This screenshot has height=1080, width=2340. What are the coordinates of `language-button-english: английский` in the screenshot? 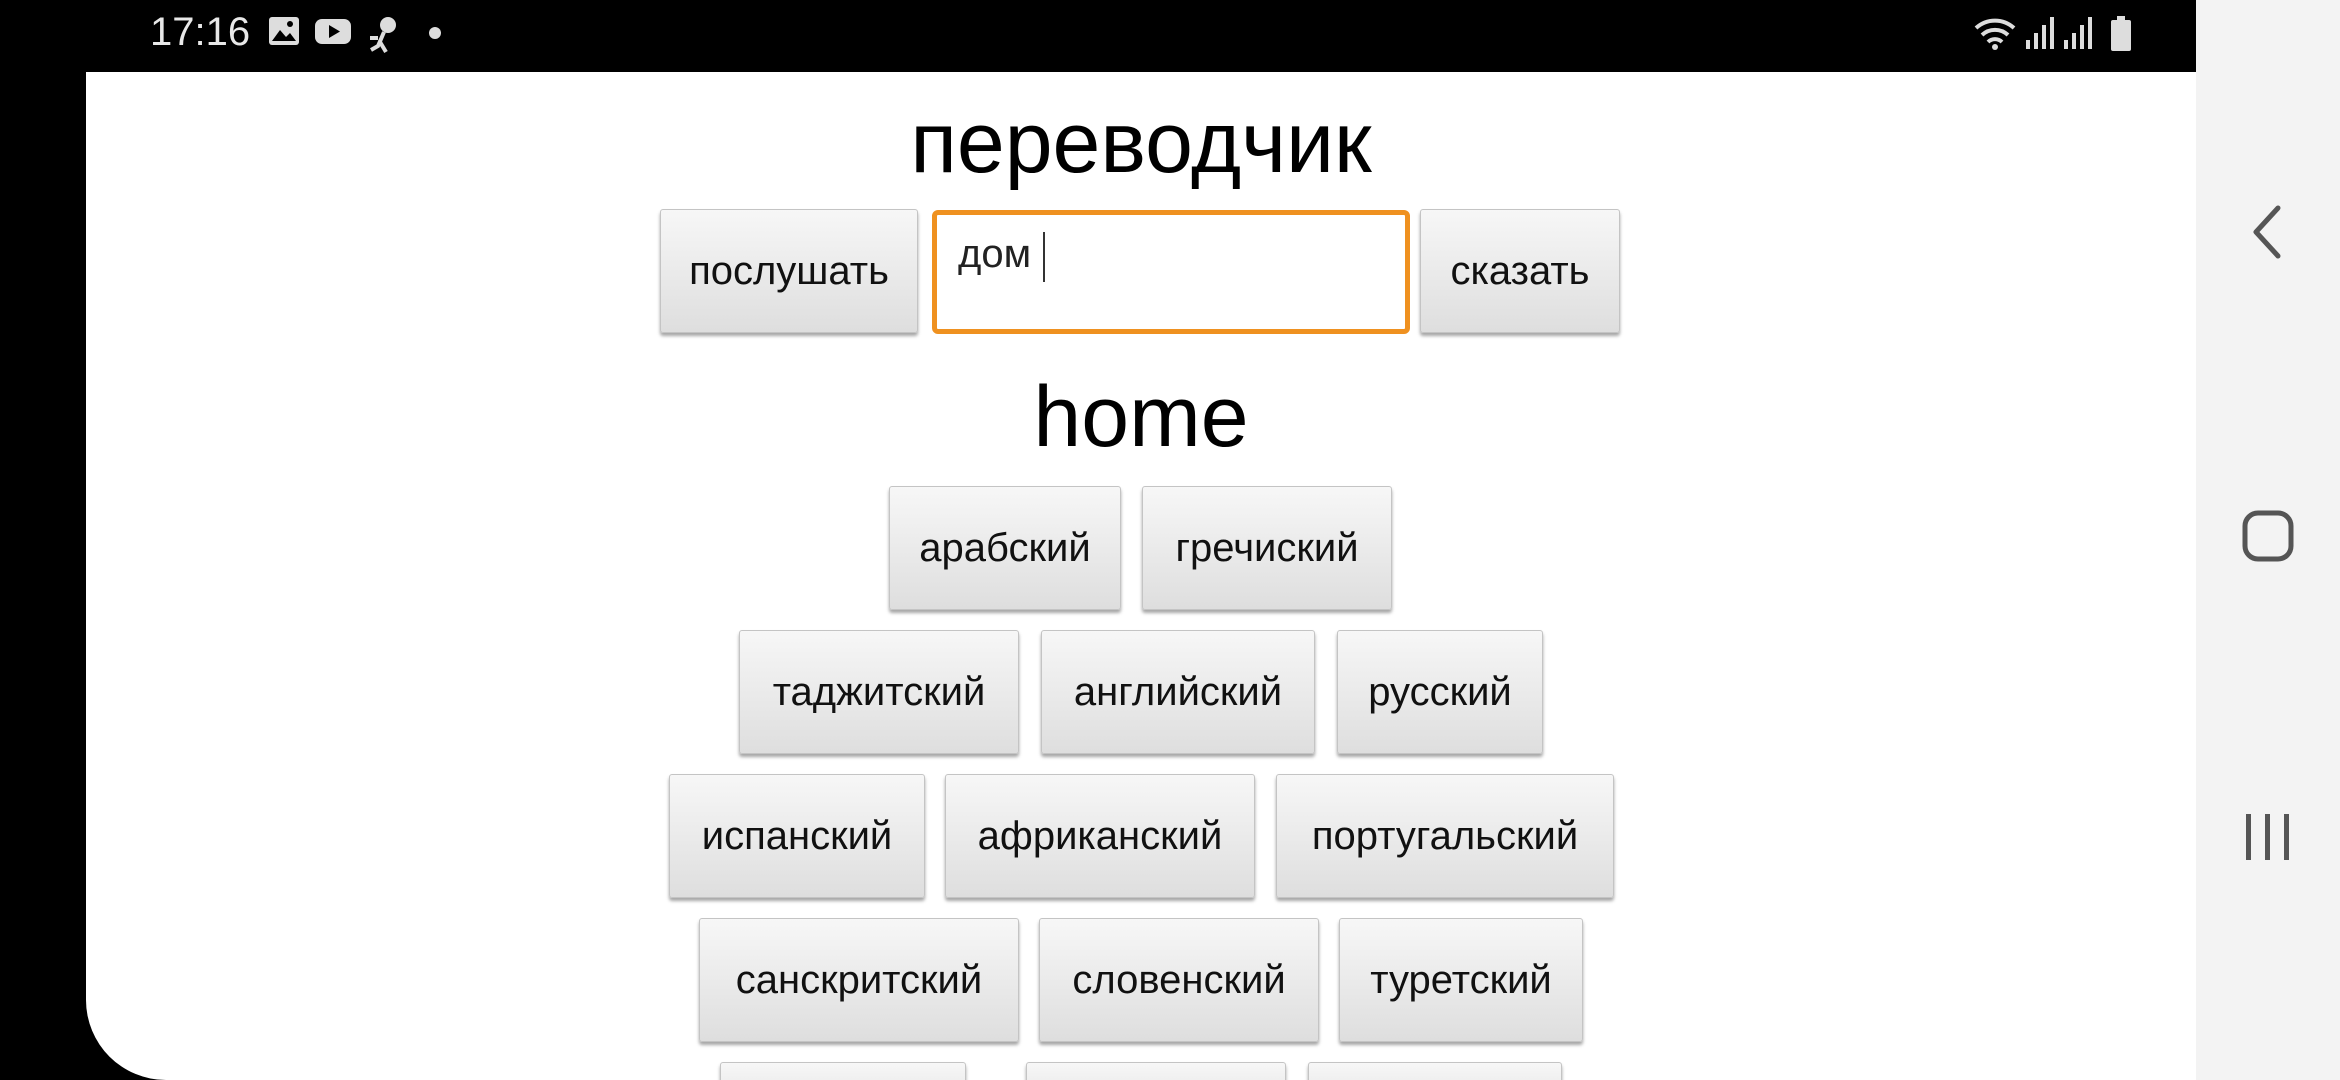 It's located at (1178, 692).